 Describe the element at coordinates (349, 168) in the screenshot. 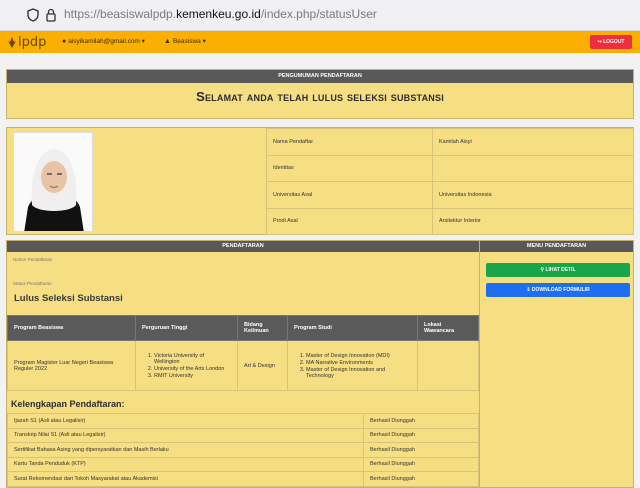

I see `profile-label: Identitas` at that location.